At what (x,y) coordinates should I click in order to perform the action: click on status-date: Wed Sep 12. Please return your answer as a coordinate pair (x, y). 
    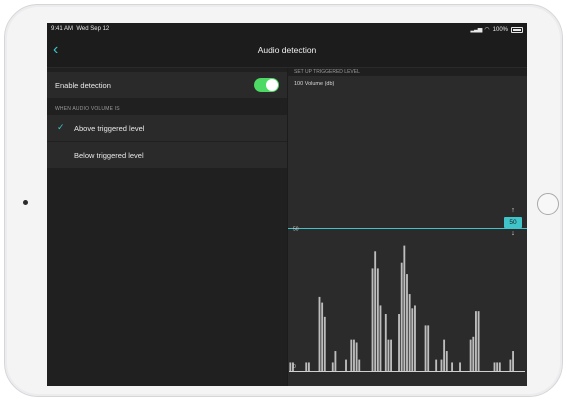
    Looking at the image, I should click on (93, 29).